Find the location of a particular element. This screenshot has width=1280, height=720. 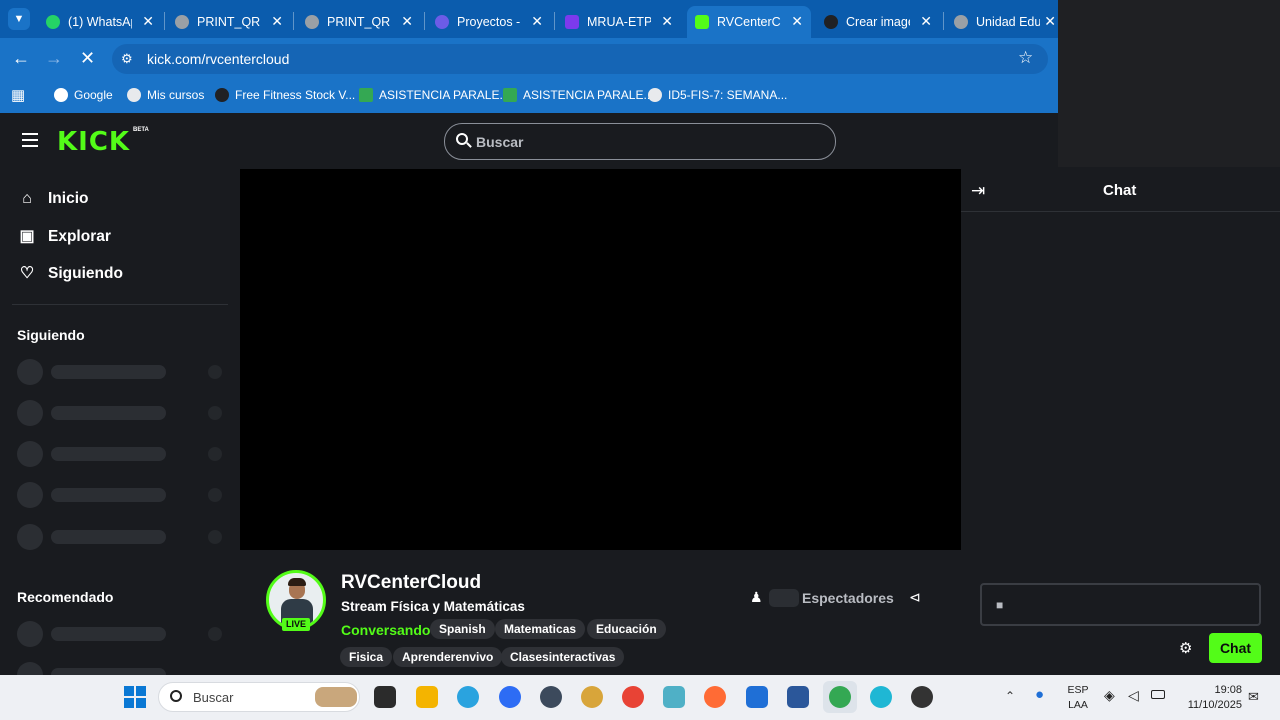

chat-input: ■ is located at coordinates (1120, 604).